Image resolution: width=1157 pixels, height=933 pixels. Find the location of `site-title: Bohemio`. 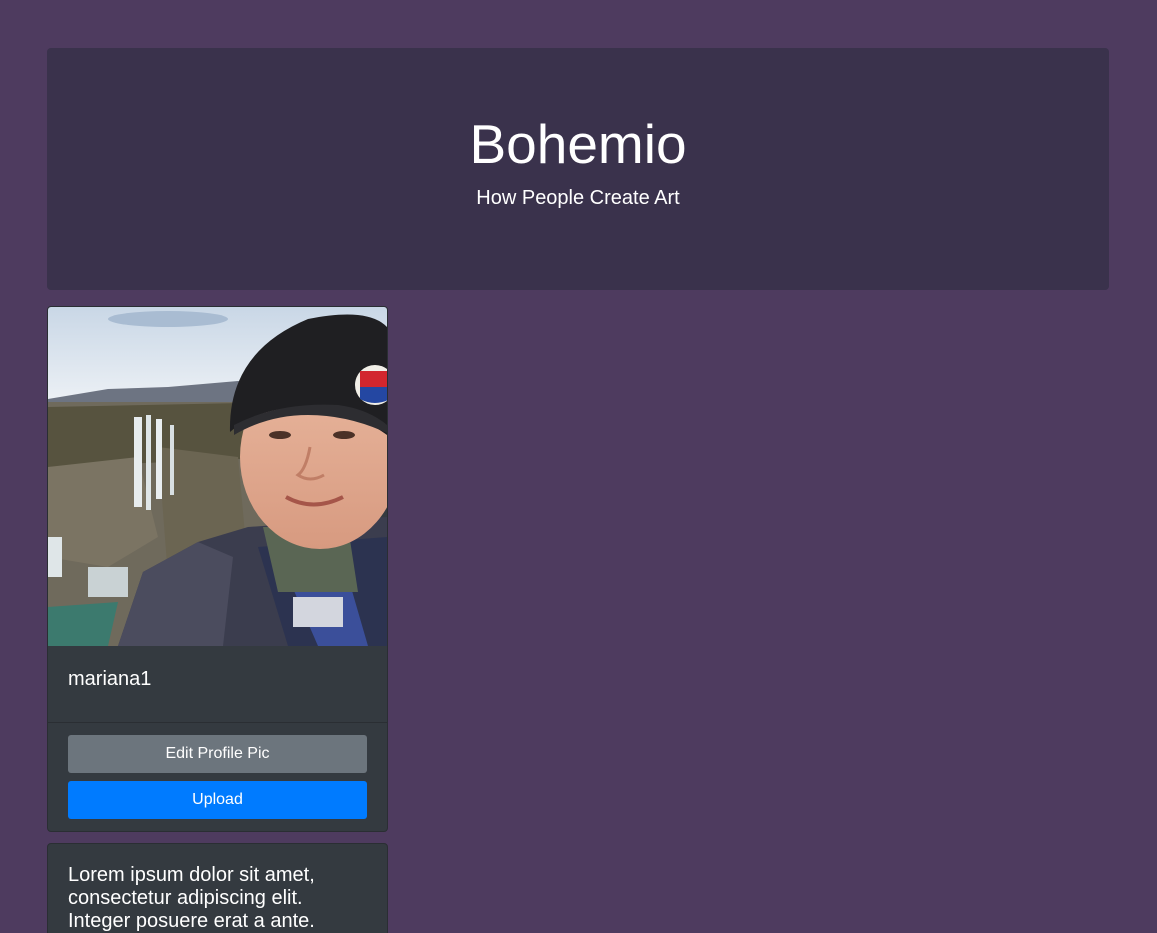

site-title: Bohemio is located at coordinates (578, 144).